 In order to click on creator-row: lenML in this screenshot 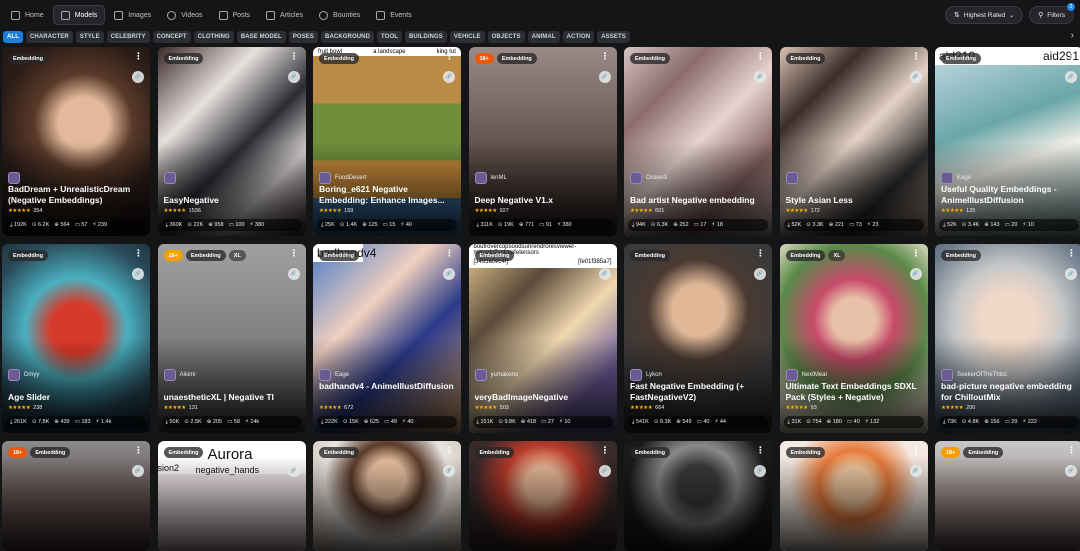, I will do `click(490, 178)`.